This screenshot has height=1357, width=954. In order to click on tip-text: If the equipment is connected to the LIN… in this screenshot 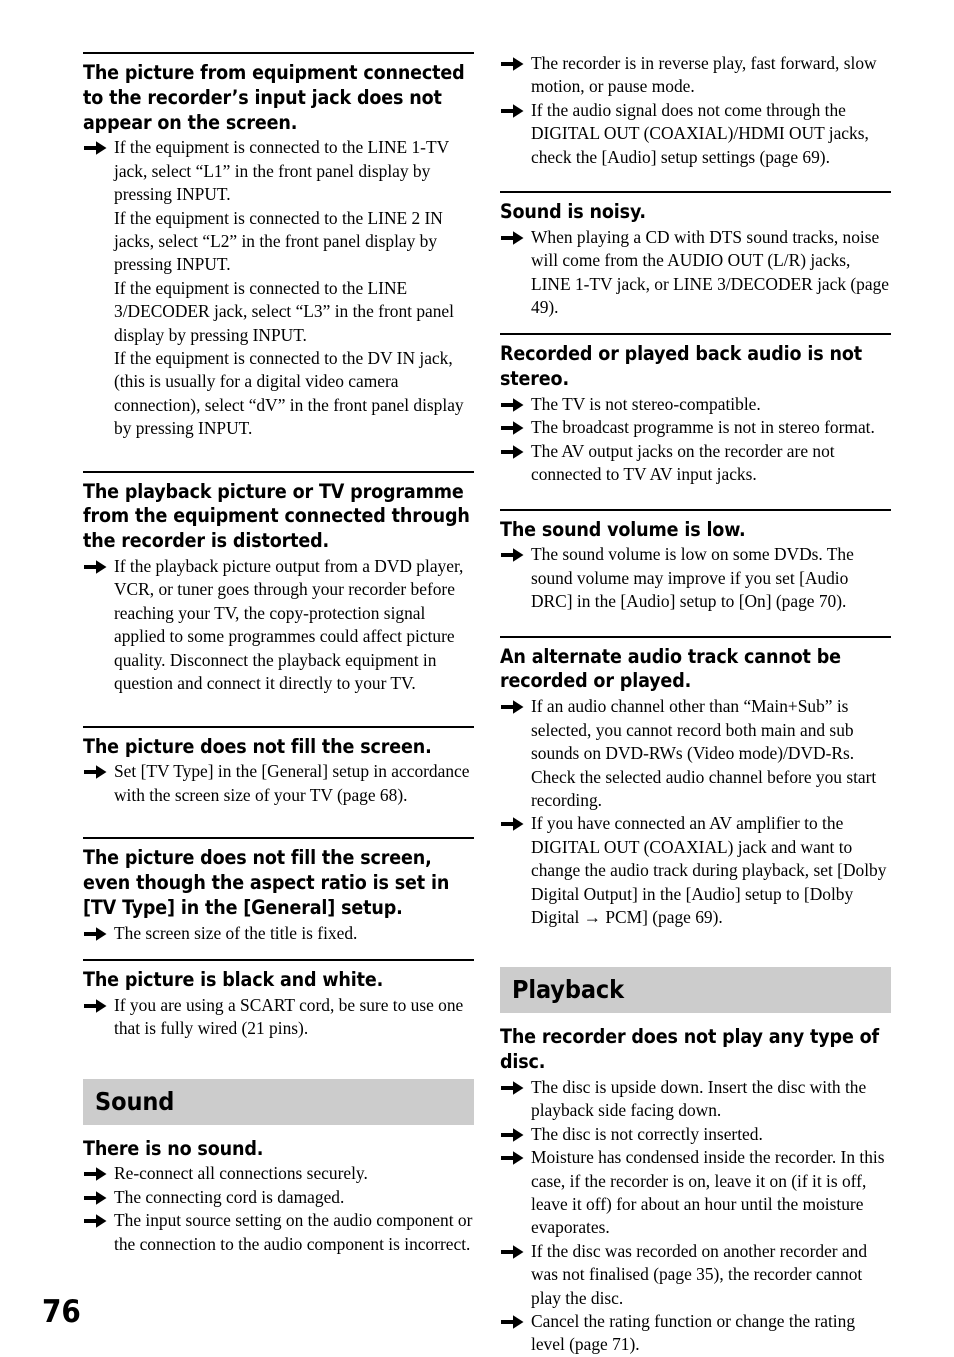, I will do `click(294, 288)`.